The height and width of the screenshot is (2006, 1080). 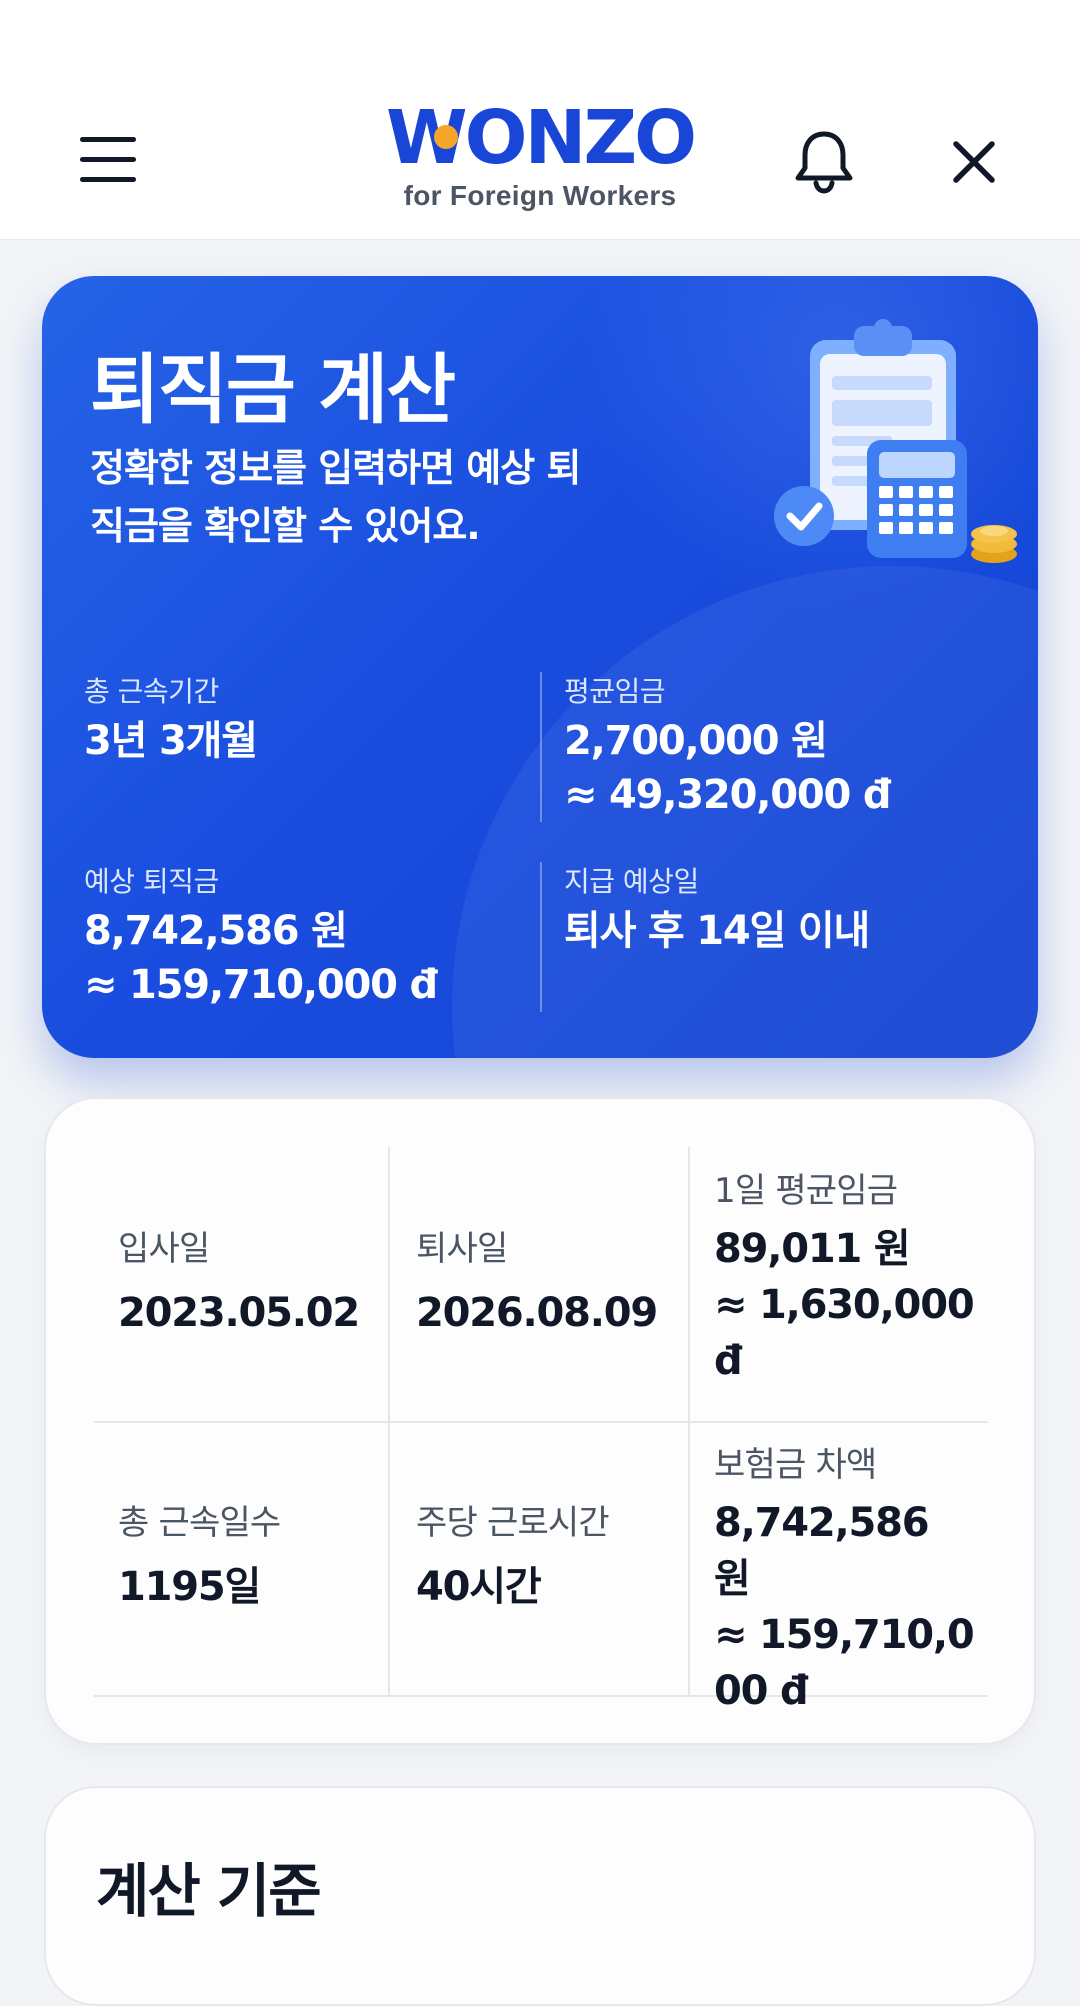 What do you see at coordinates (239, 1284) in the screenshot?
I see `detail-join-date: 입사일 2023.05.02` at bounding box center [239, 1284].